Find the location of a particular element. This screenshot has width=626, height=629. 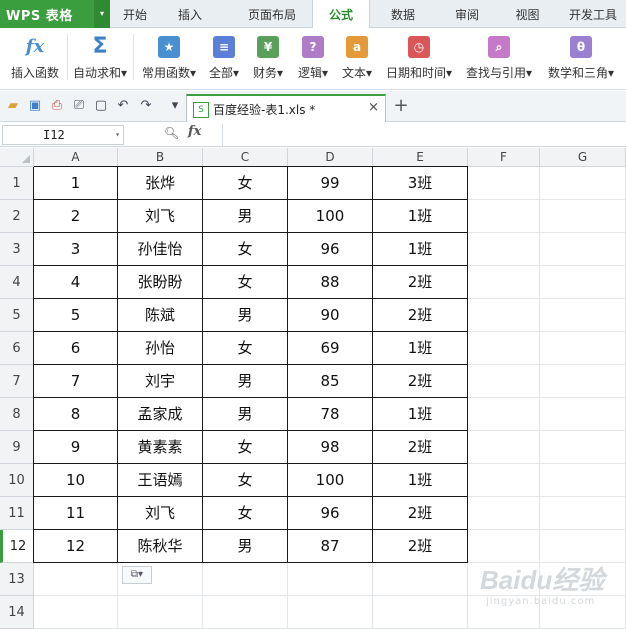

close-tab-icon: × is located at coordinates (373, 107).